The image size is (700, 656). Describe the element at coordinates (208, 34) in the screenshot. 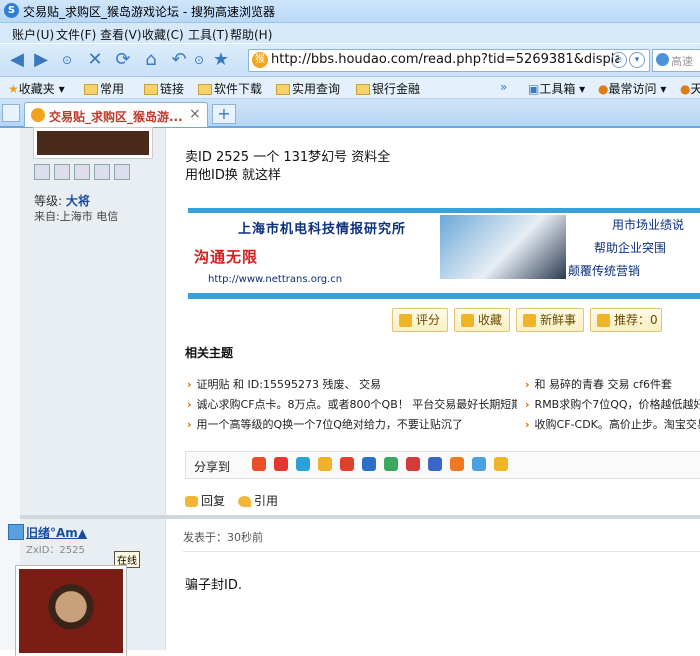

I see `menu-tools: 工具(T)` at that location.